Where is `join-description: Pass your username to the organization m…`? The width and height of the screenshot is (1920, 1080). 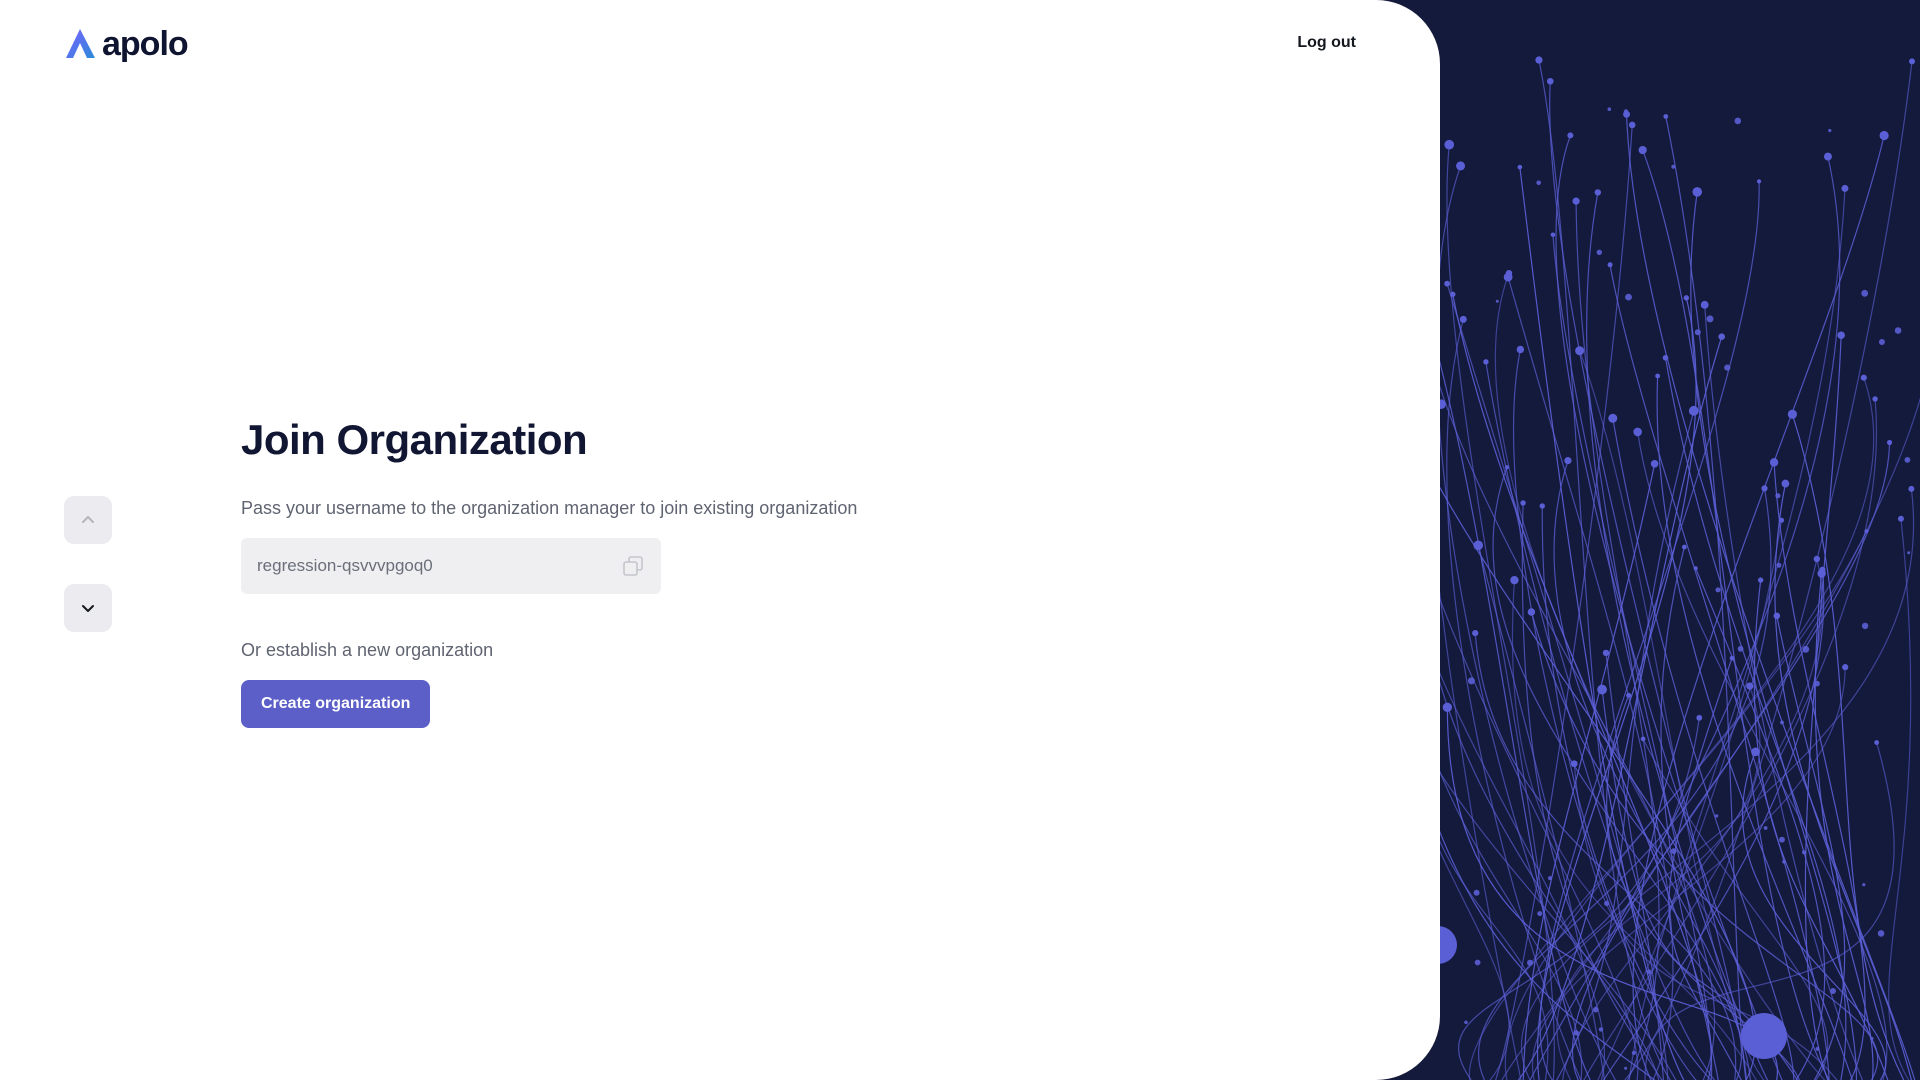
join-description: Pass your username to the organization m… is located at coordinates (549, 508).